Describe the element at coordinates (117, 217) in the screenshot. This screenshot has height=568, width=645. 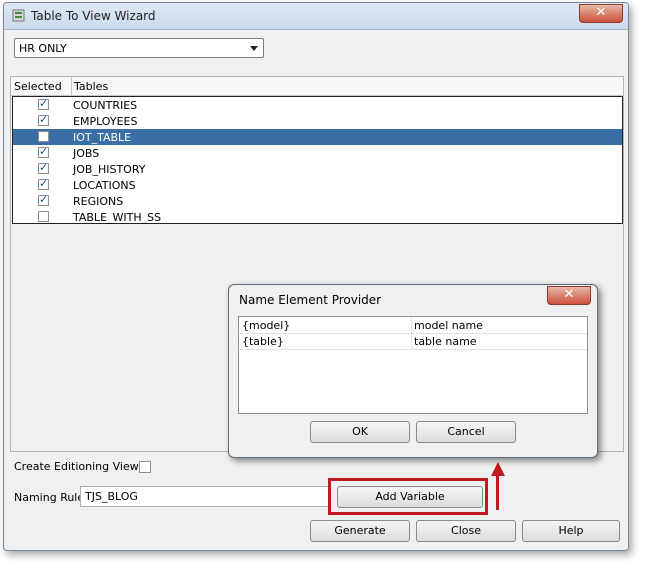
I see `row-table-name: TABLE_WITH_SS` at that location.